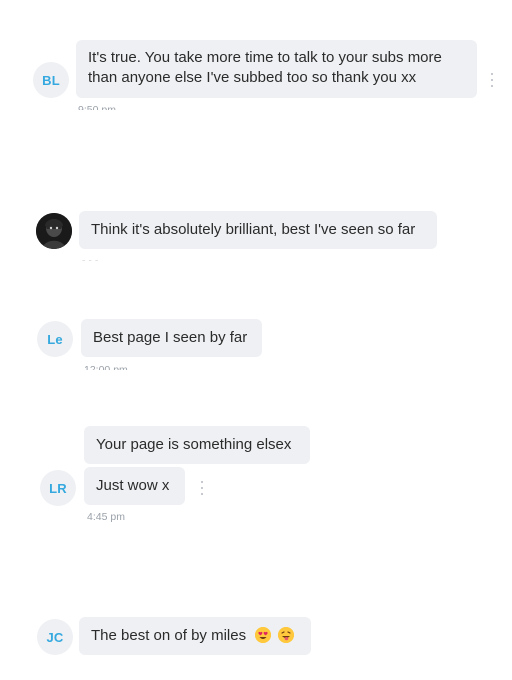 The height and width of the screenshot is (680, 512). Describe the element at coordinates (263, 635) in the screenshot. I see `heart-eyes-emoji-icon` at that location.